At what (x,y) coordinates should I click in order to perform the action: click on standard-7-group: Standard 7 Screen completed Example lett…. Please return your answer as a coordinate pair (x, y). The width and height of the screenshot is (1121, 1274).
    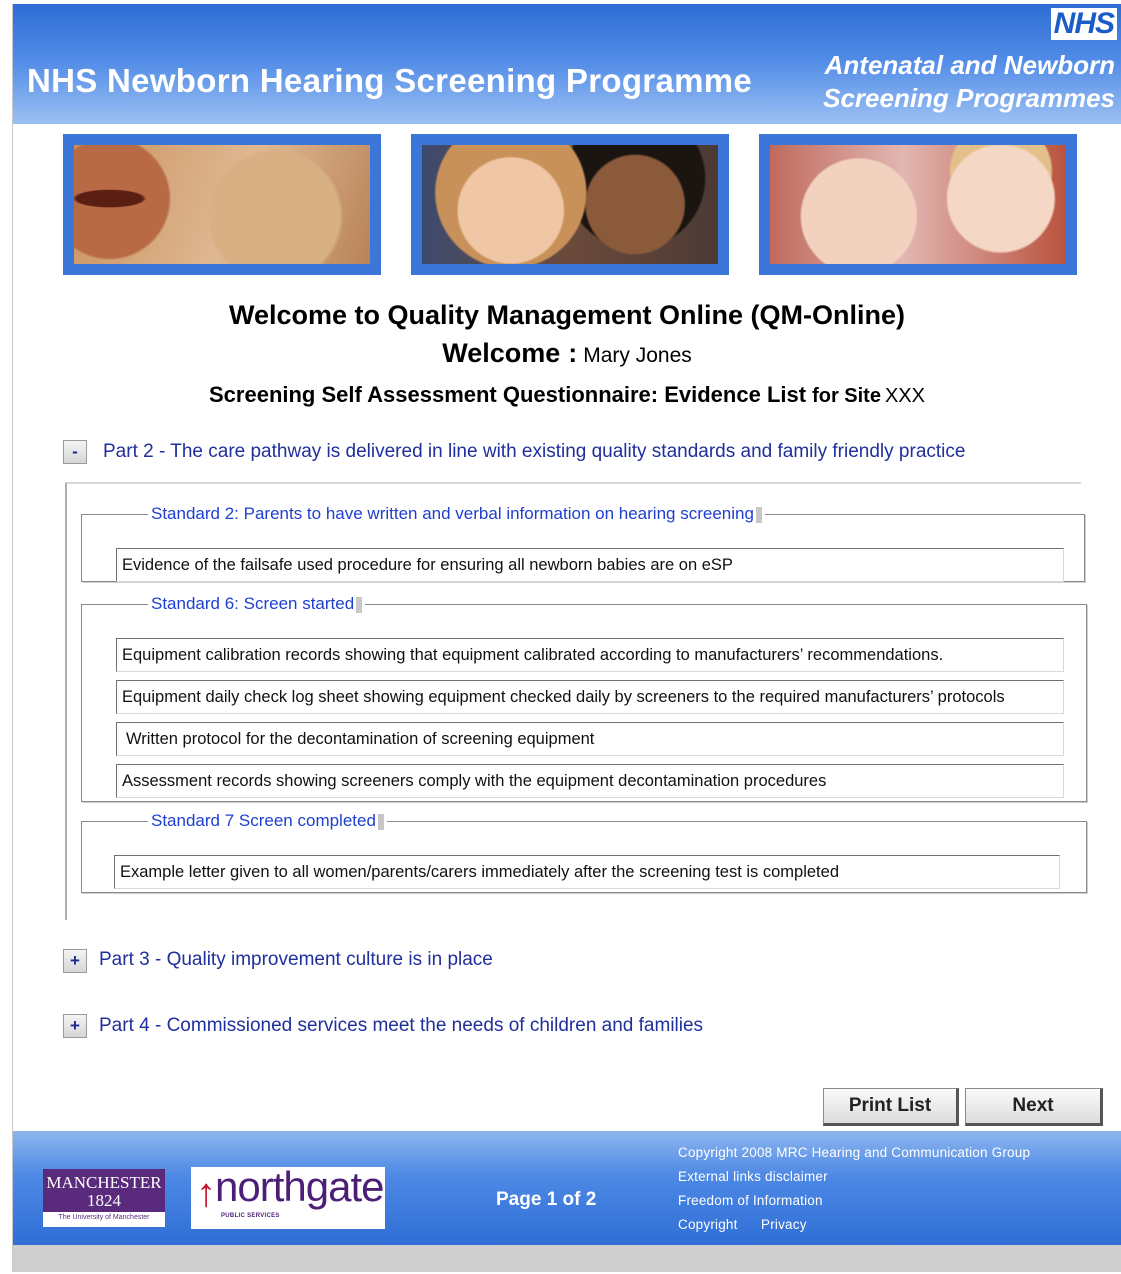
    Looking at the image, I should click on (584, 852).